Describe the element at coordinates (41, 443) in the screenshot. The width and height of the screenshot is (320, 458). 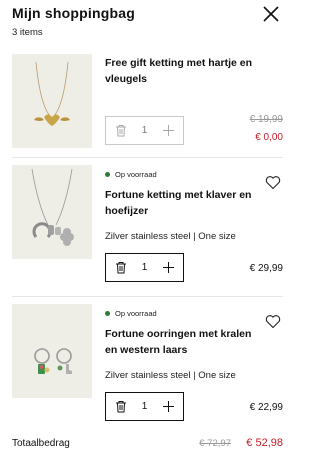
I see `total-label: Totaalbedrag` at that location.